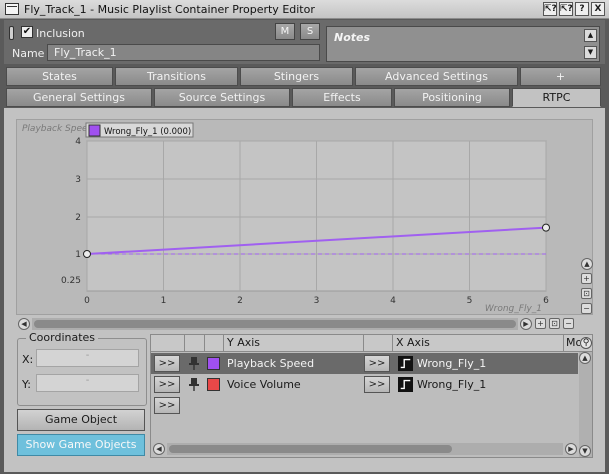 This screenshot has height=474, width=609. Describe the element at coordinates (393, 301) in the screenshot. I see `x-tick-label: 4` at that location.